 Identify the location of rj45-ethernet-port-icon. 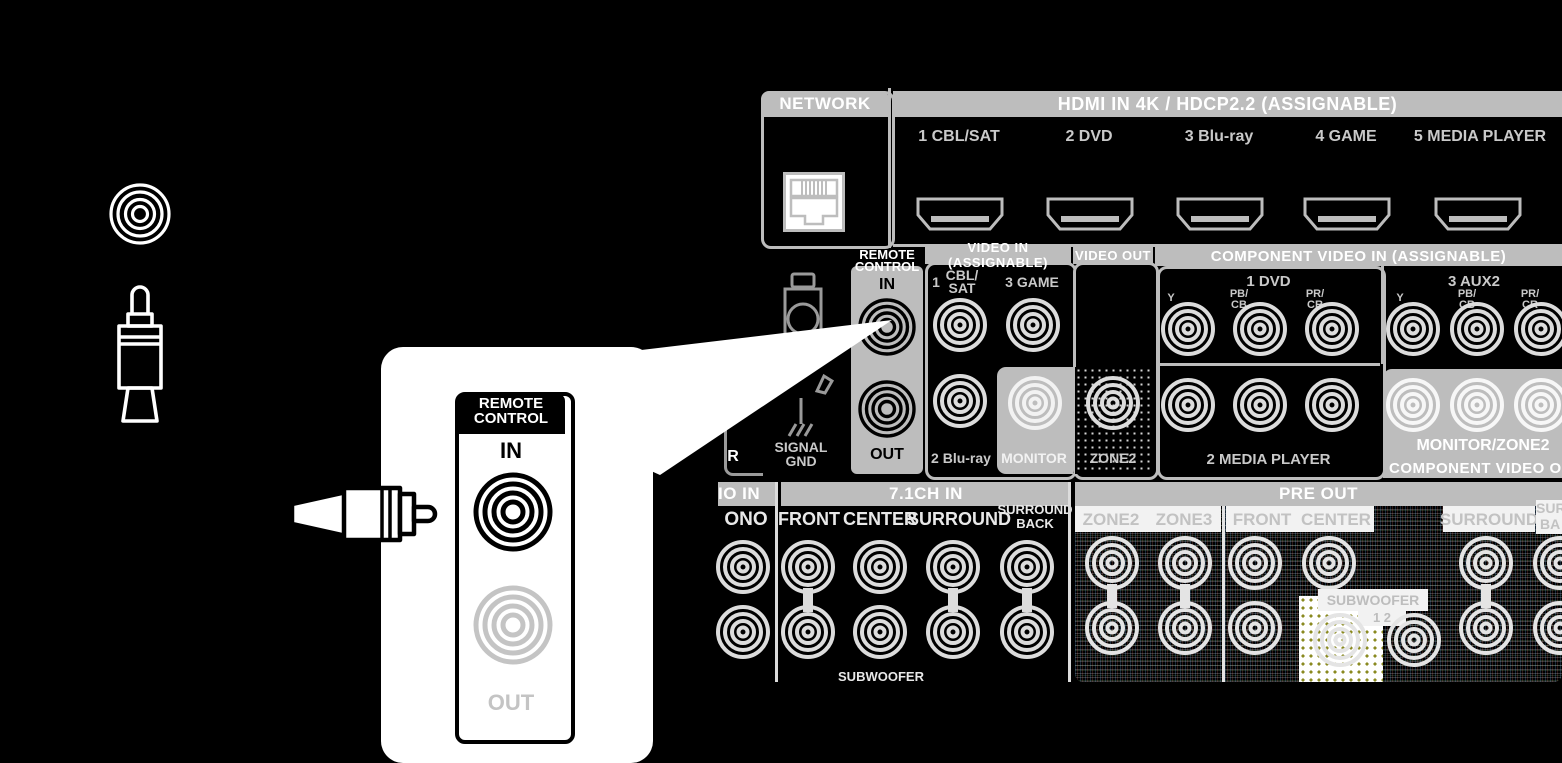
(814, 202).